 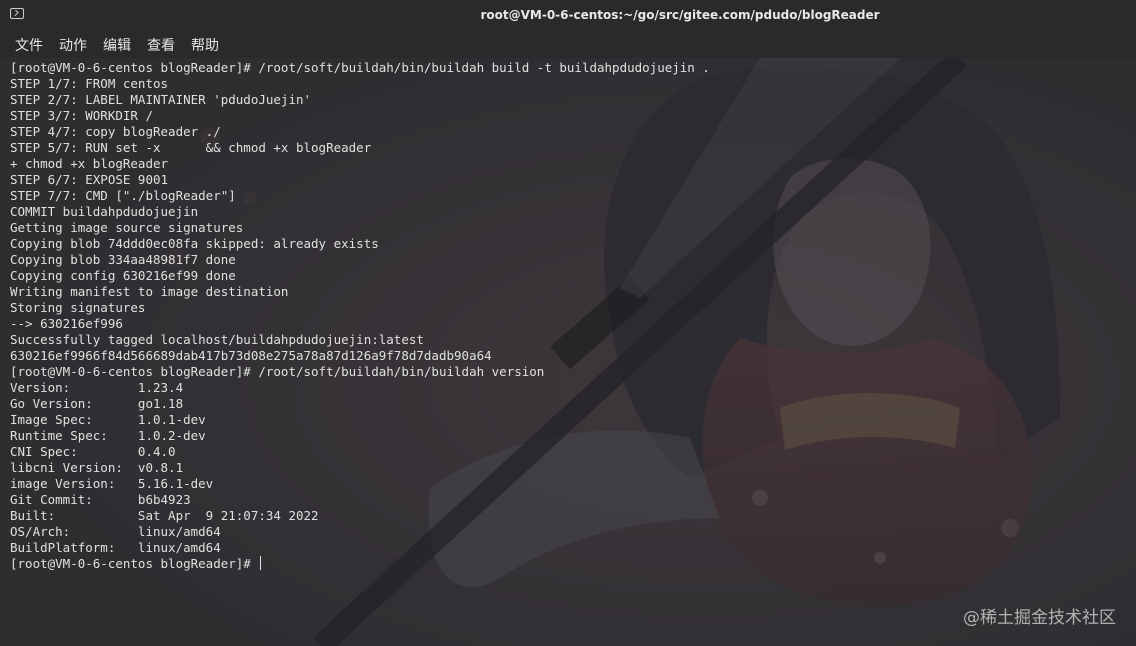 I want to click on terminal-line: BuildPlatform: linux/amd64, so click(x=115, y=547).